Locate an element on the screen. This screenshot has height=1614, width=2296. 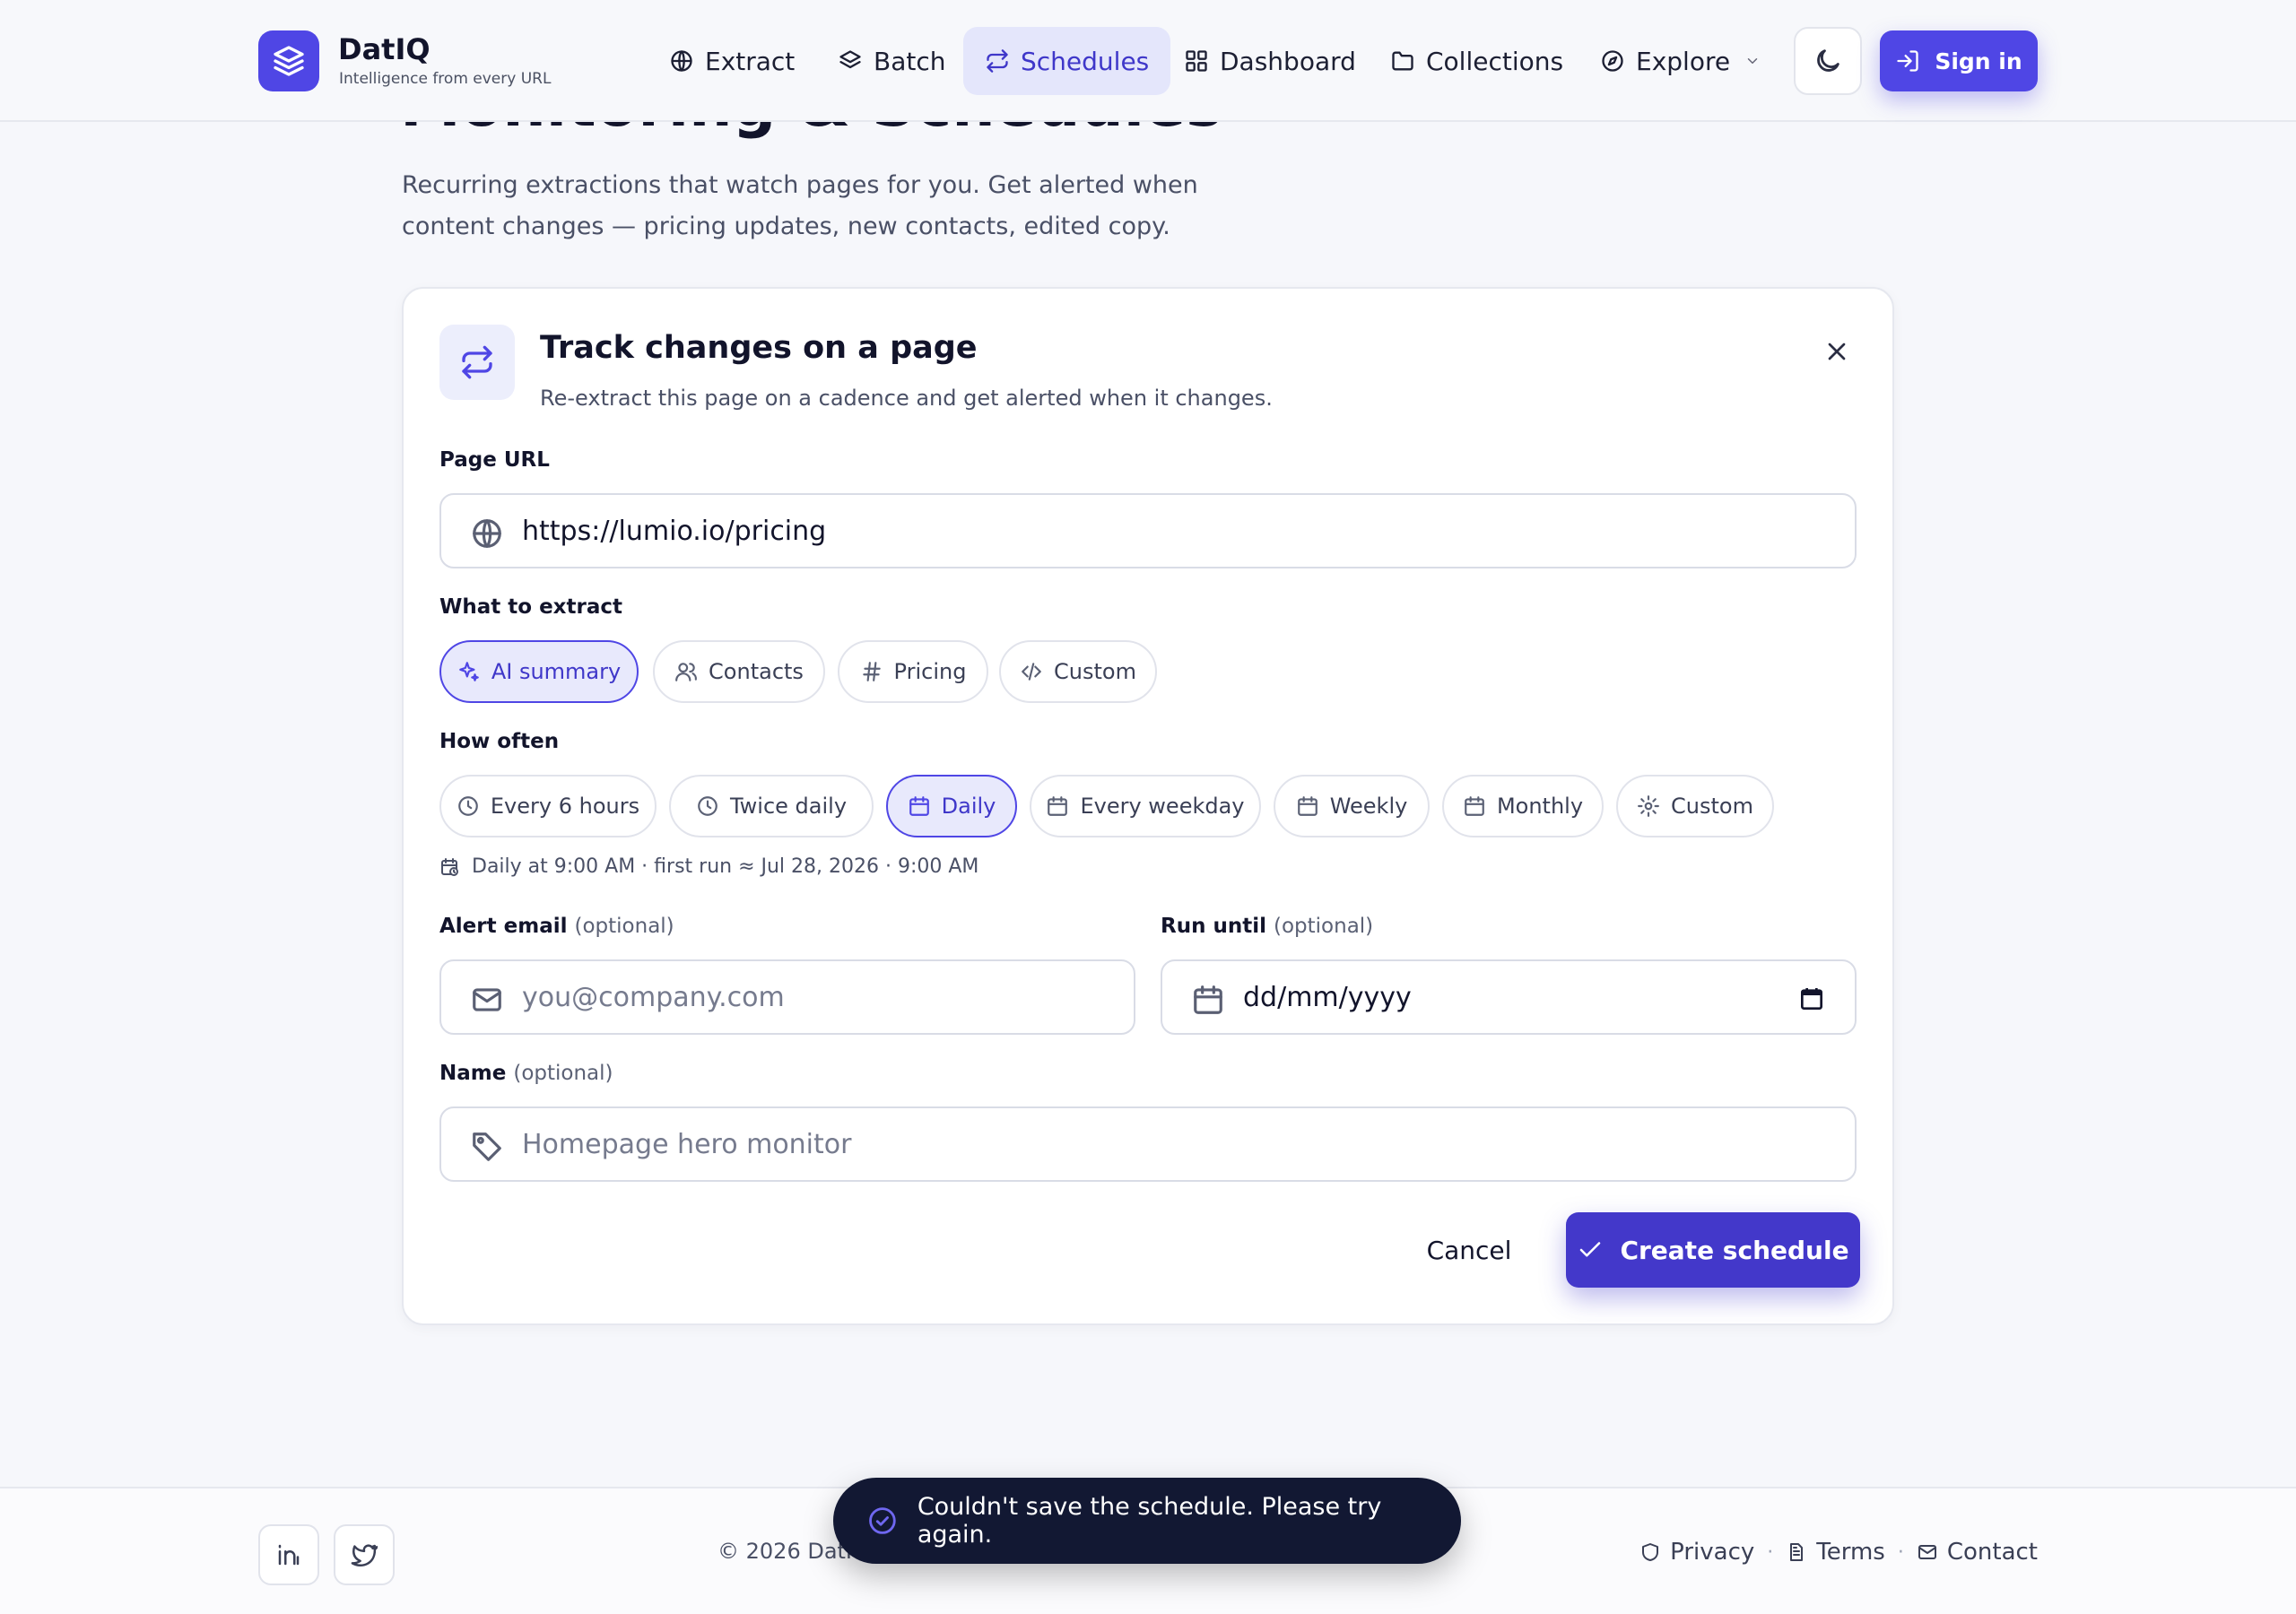
frequency-custom: Custom is located at coordinates (1695, 806).